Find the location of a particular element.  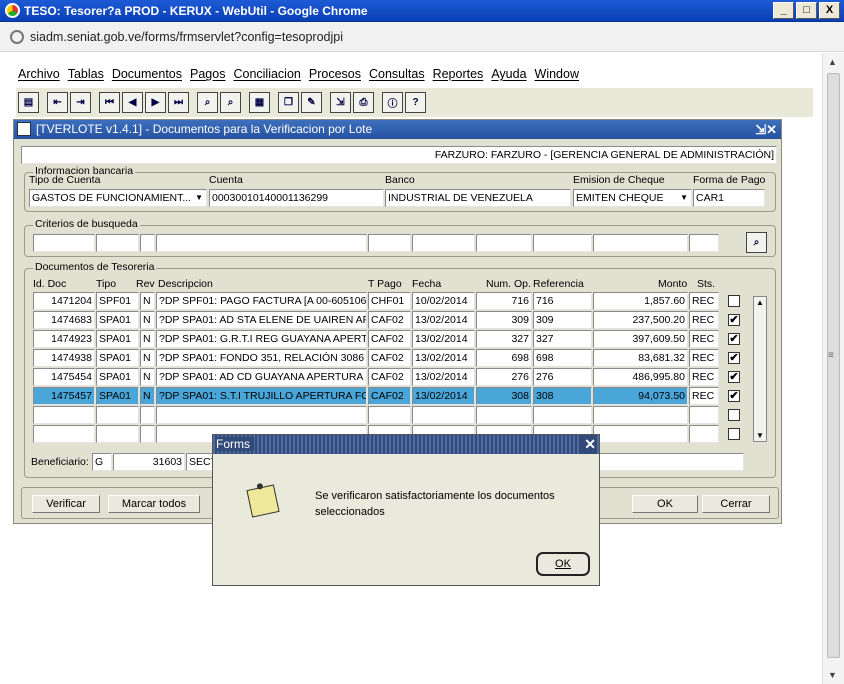

search-tpago-field is located at coordinates (389, 243).